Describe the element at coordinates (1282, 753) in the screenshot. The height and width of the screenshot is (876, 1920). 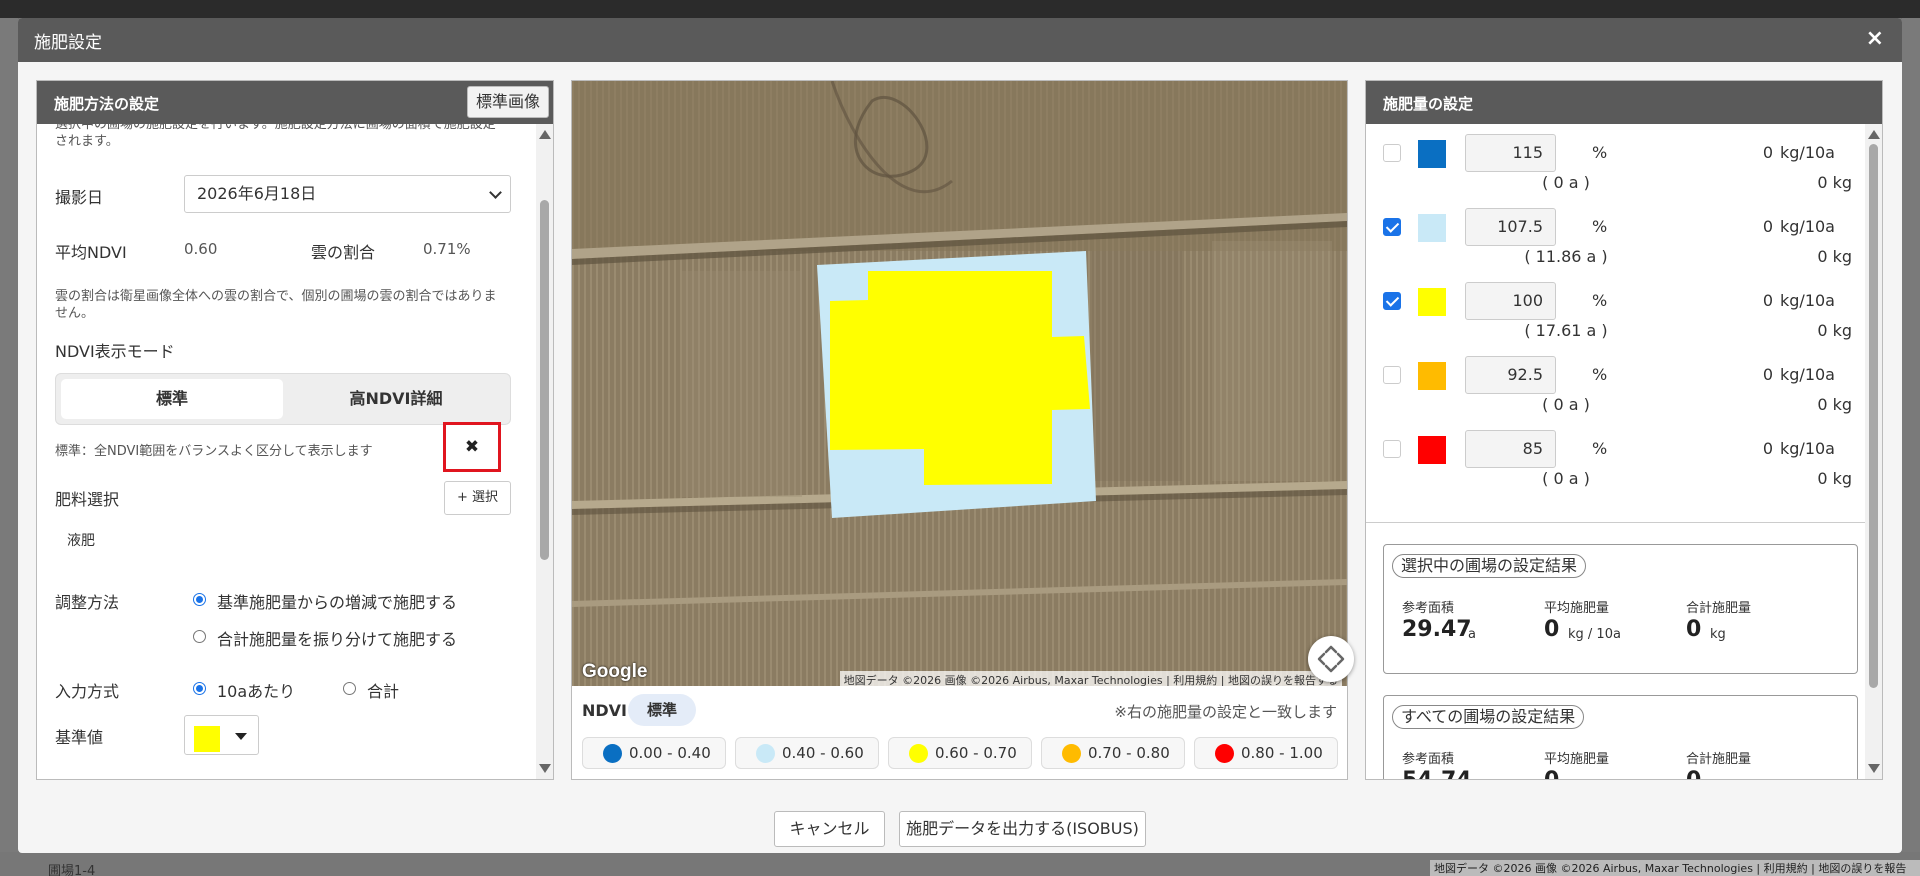
I see `legend-range: 0.80 - 1.00` at that location.